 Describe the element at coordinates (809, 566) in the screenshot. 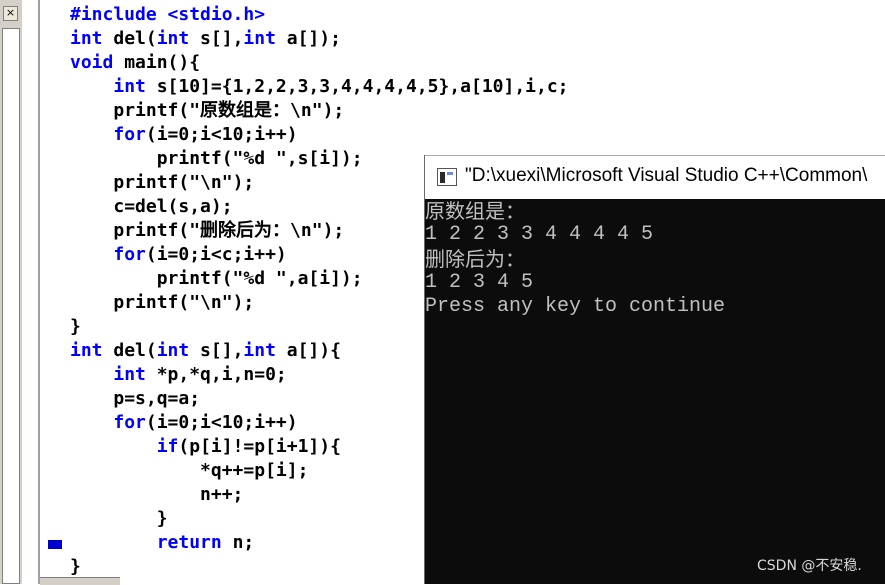

I see `watermark: CSDN @不安稳.` at that location.